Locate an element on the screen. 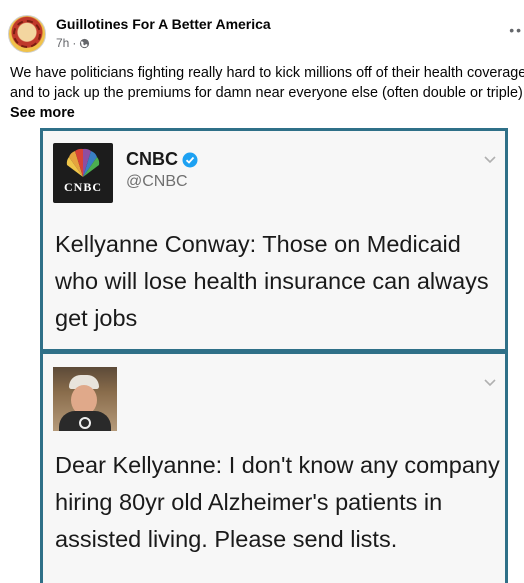 This screenshot has height=583, width=524. post-meta: 7h · is located at coordinates (73, 43).